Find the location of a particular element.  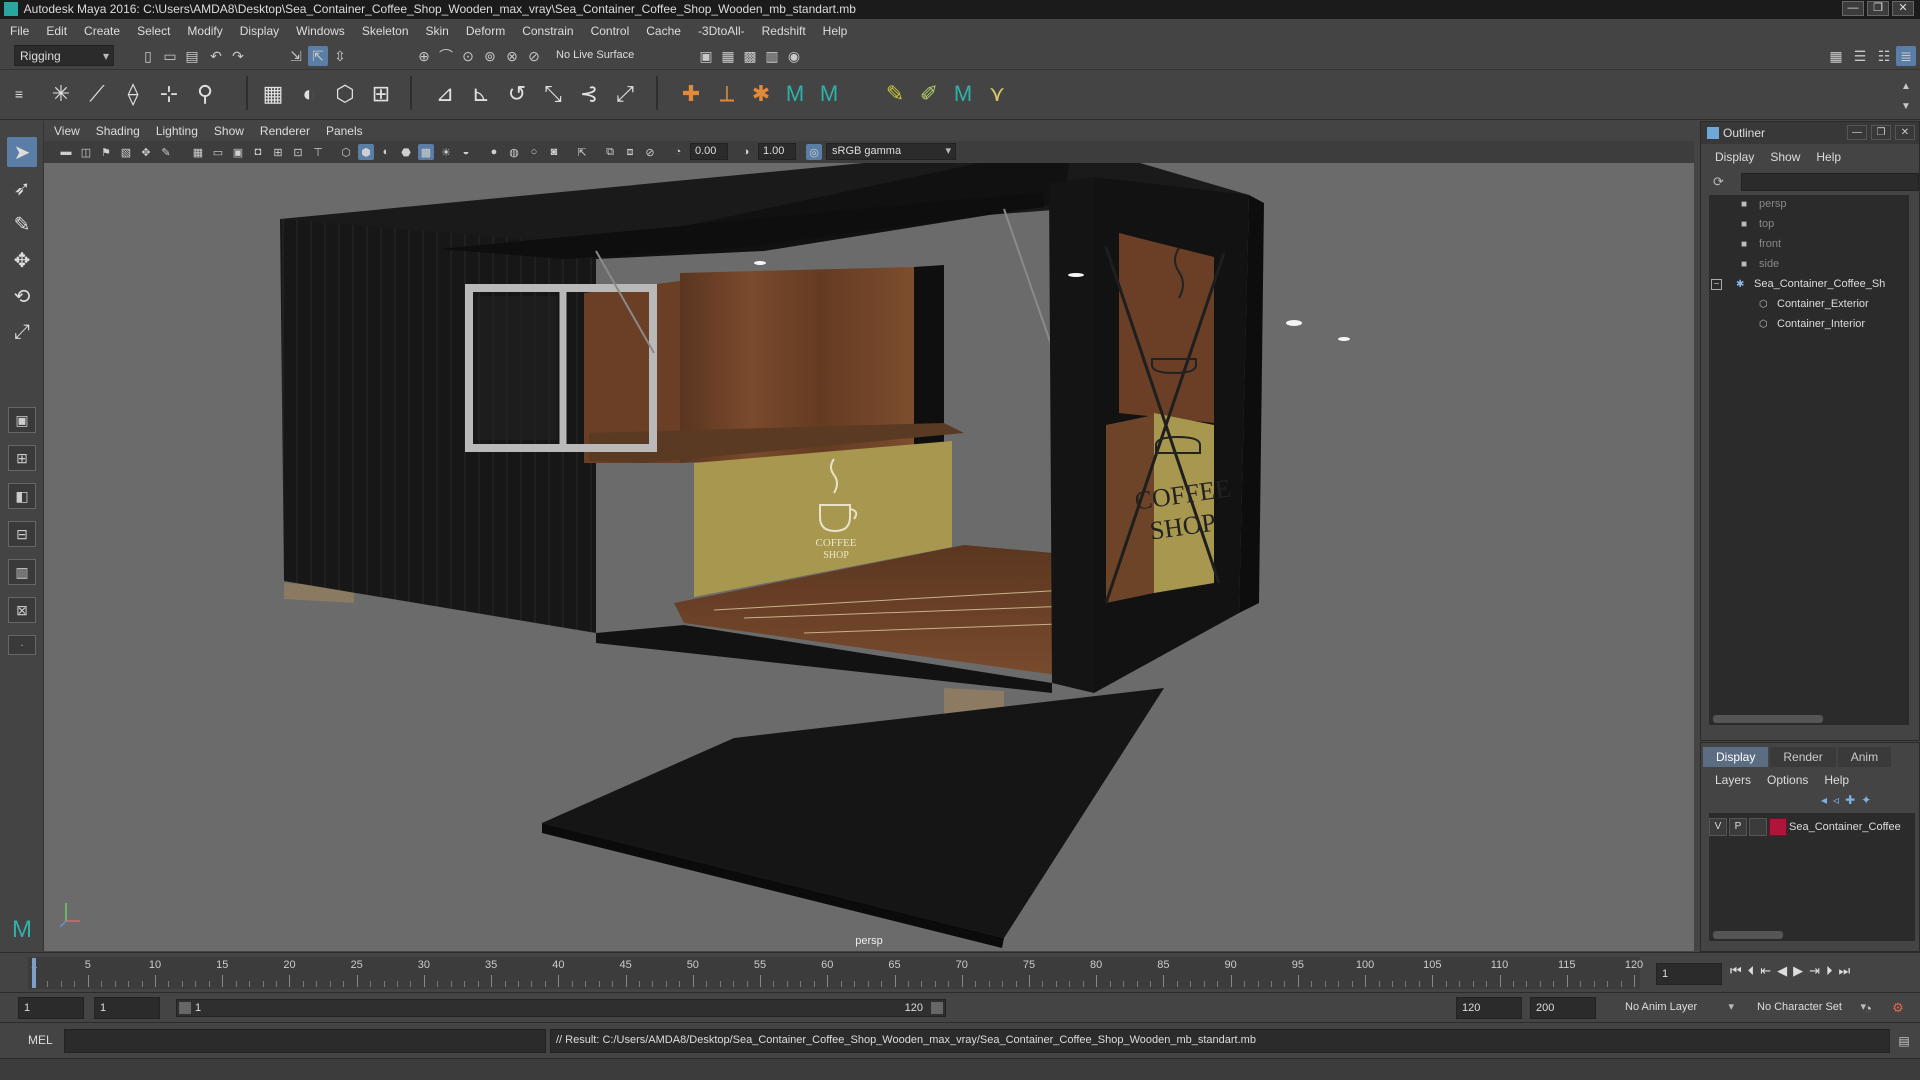

start-time-field: 1 is located at coordinates (51, 1008).